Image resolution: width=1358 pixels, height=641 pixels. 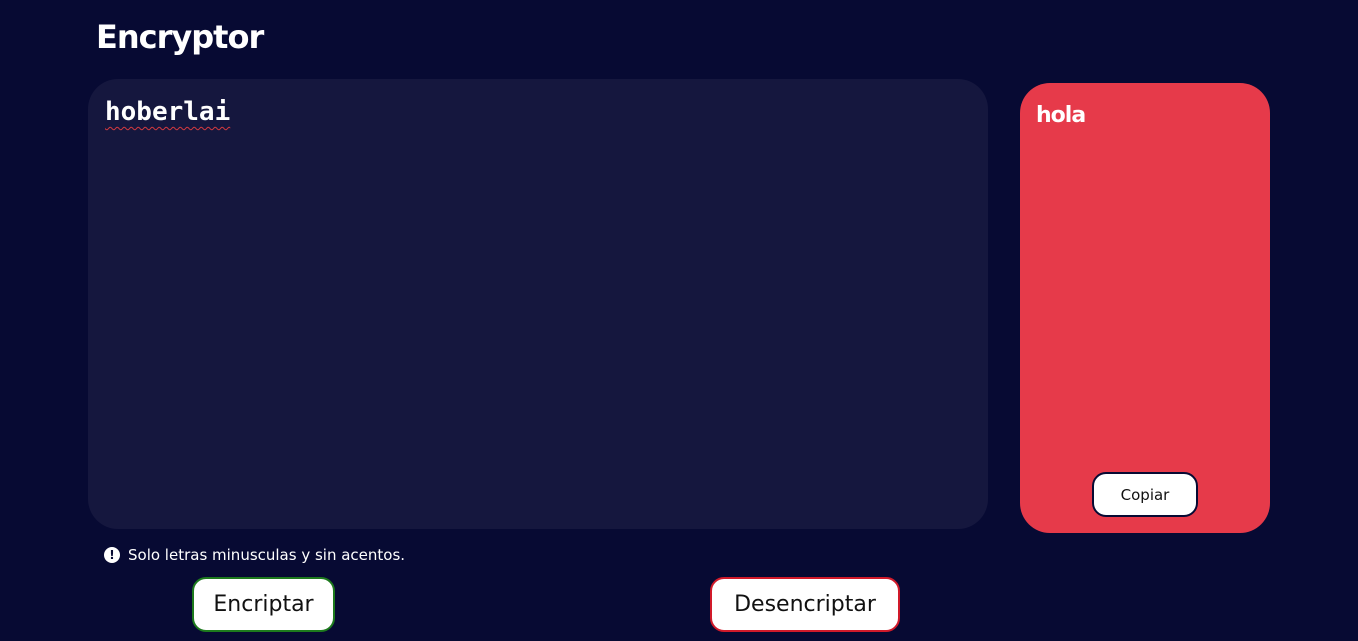 I want to click on info-icon: !, so click(x=112, y=555).